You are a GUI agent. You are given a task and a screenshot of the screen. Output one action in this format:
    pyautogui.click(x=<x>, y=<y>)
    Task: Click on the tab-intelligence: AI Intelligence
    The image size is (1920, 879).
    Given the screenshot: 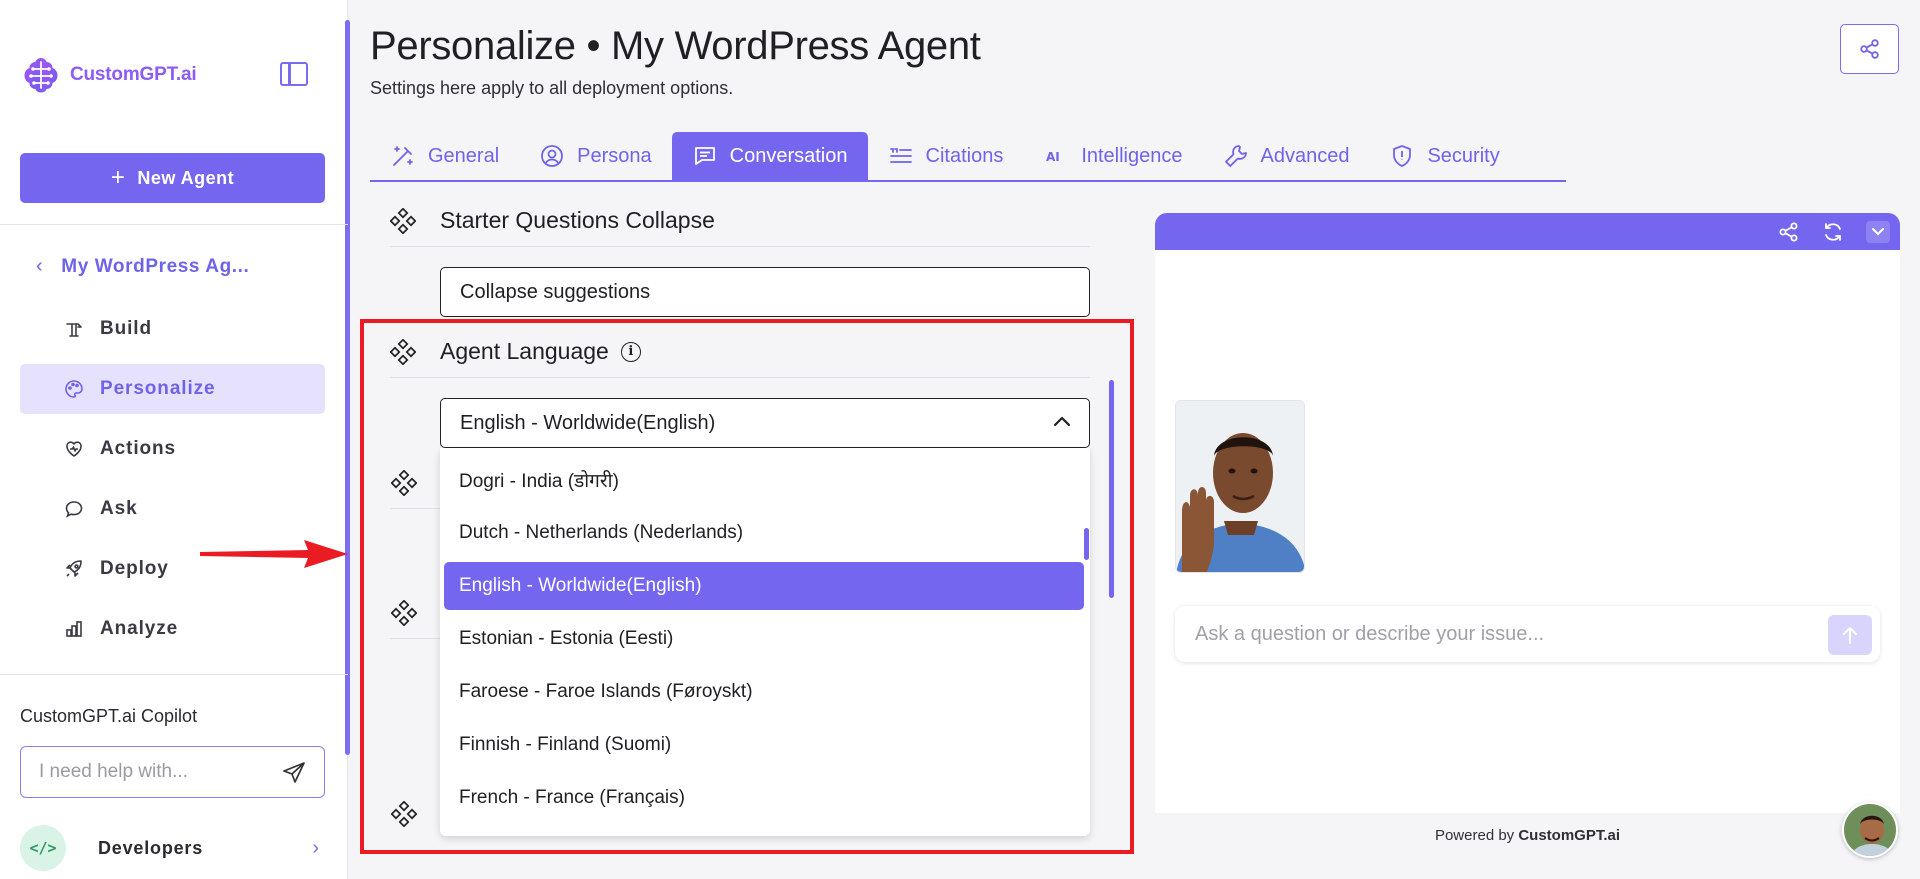 What is the action you would take?
    pyautogui.click(x=1112, y=156)
    